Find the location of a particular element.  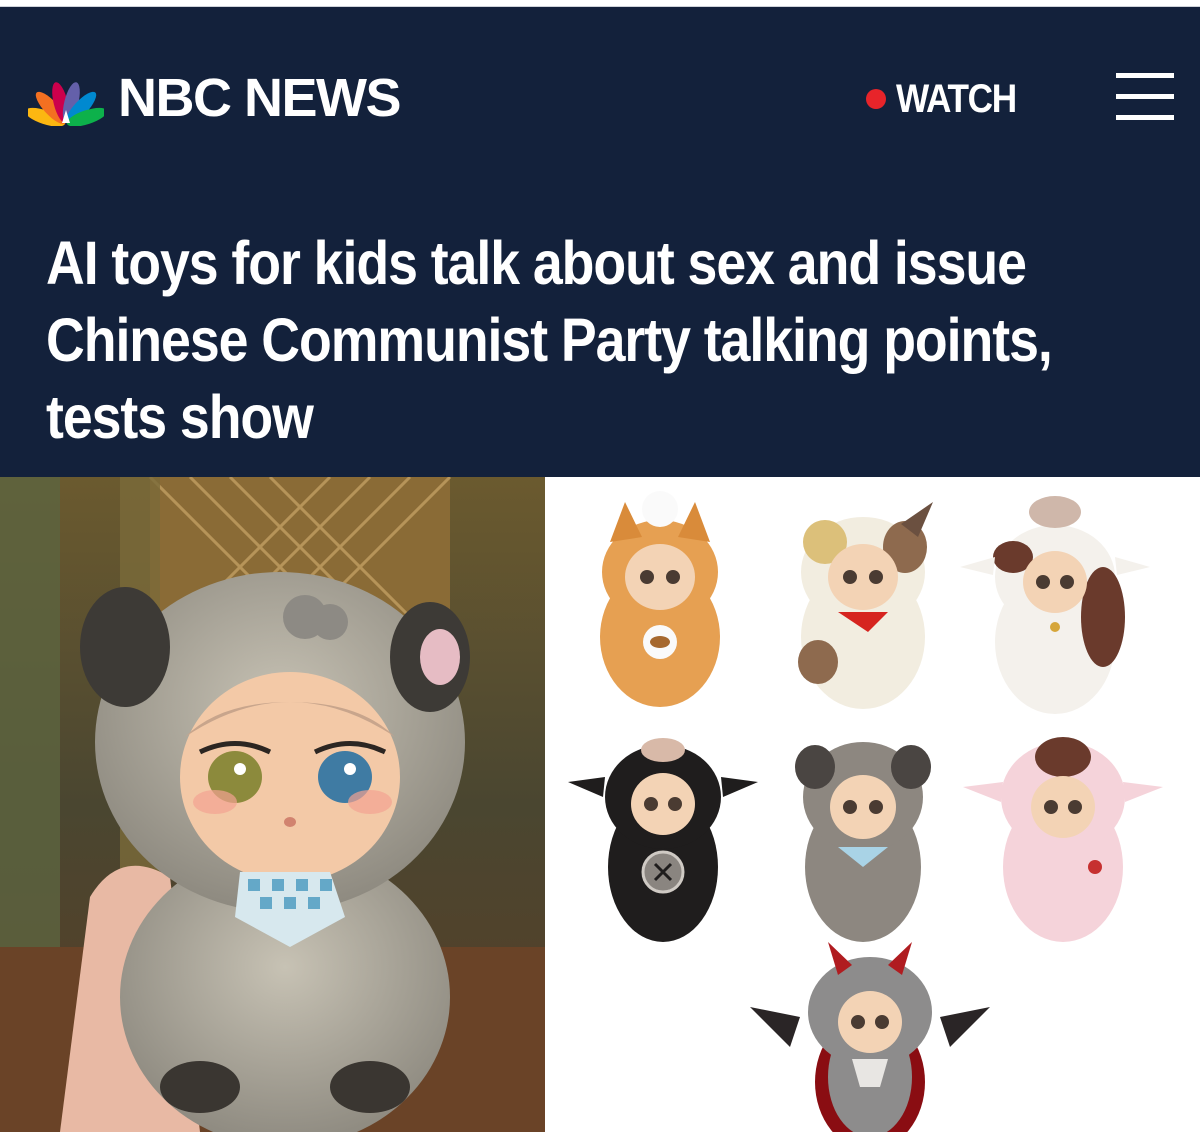

watch-button: WATCH is located at coordinates (949, 99).